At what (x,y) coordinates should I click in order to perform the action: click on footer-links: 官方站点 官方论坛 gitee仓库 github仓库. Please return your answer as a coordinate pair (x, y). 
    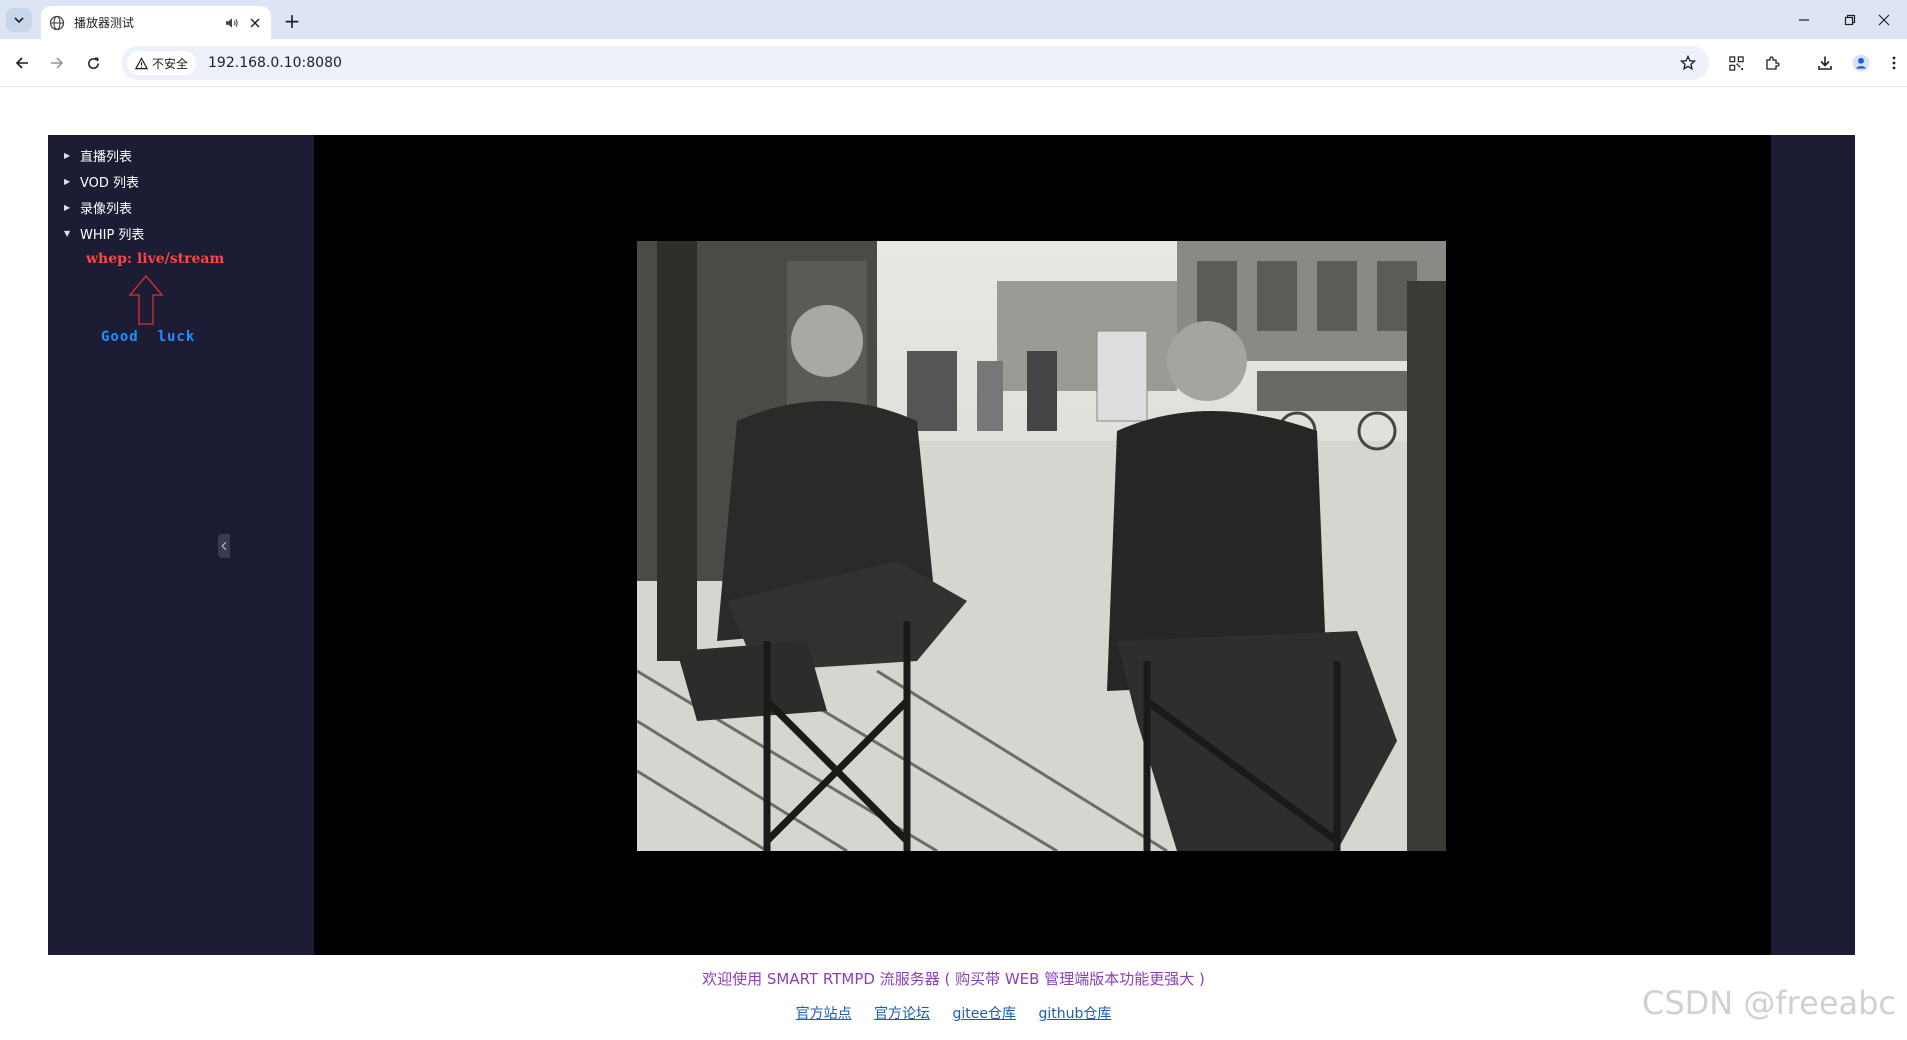
    Looking at the image, I should click on (953, 1013).